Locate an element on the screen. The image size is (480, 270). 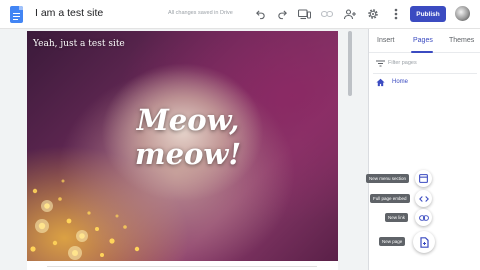
new-page-button is located at coordinates (424, 242).